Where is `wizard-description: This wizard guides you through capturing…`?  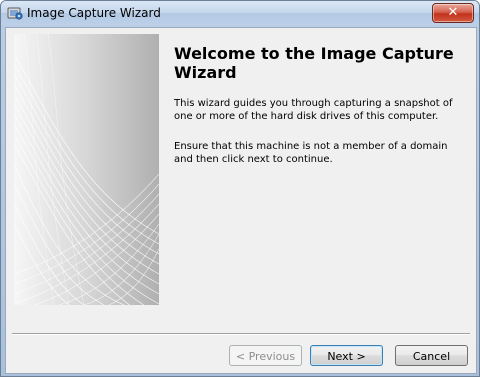 wizard-description: This wizard guides you through capturing… is located at coordinates (313, 110).